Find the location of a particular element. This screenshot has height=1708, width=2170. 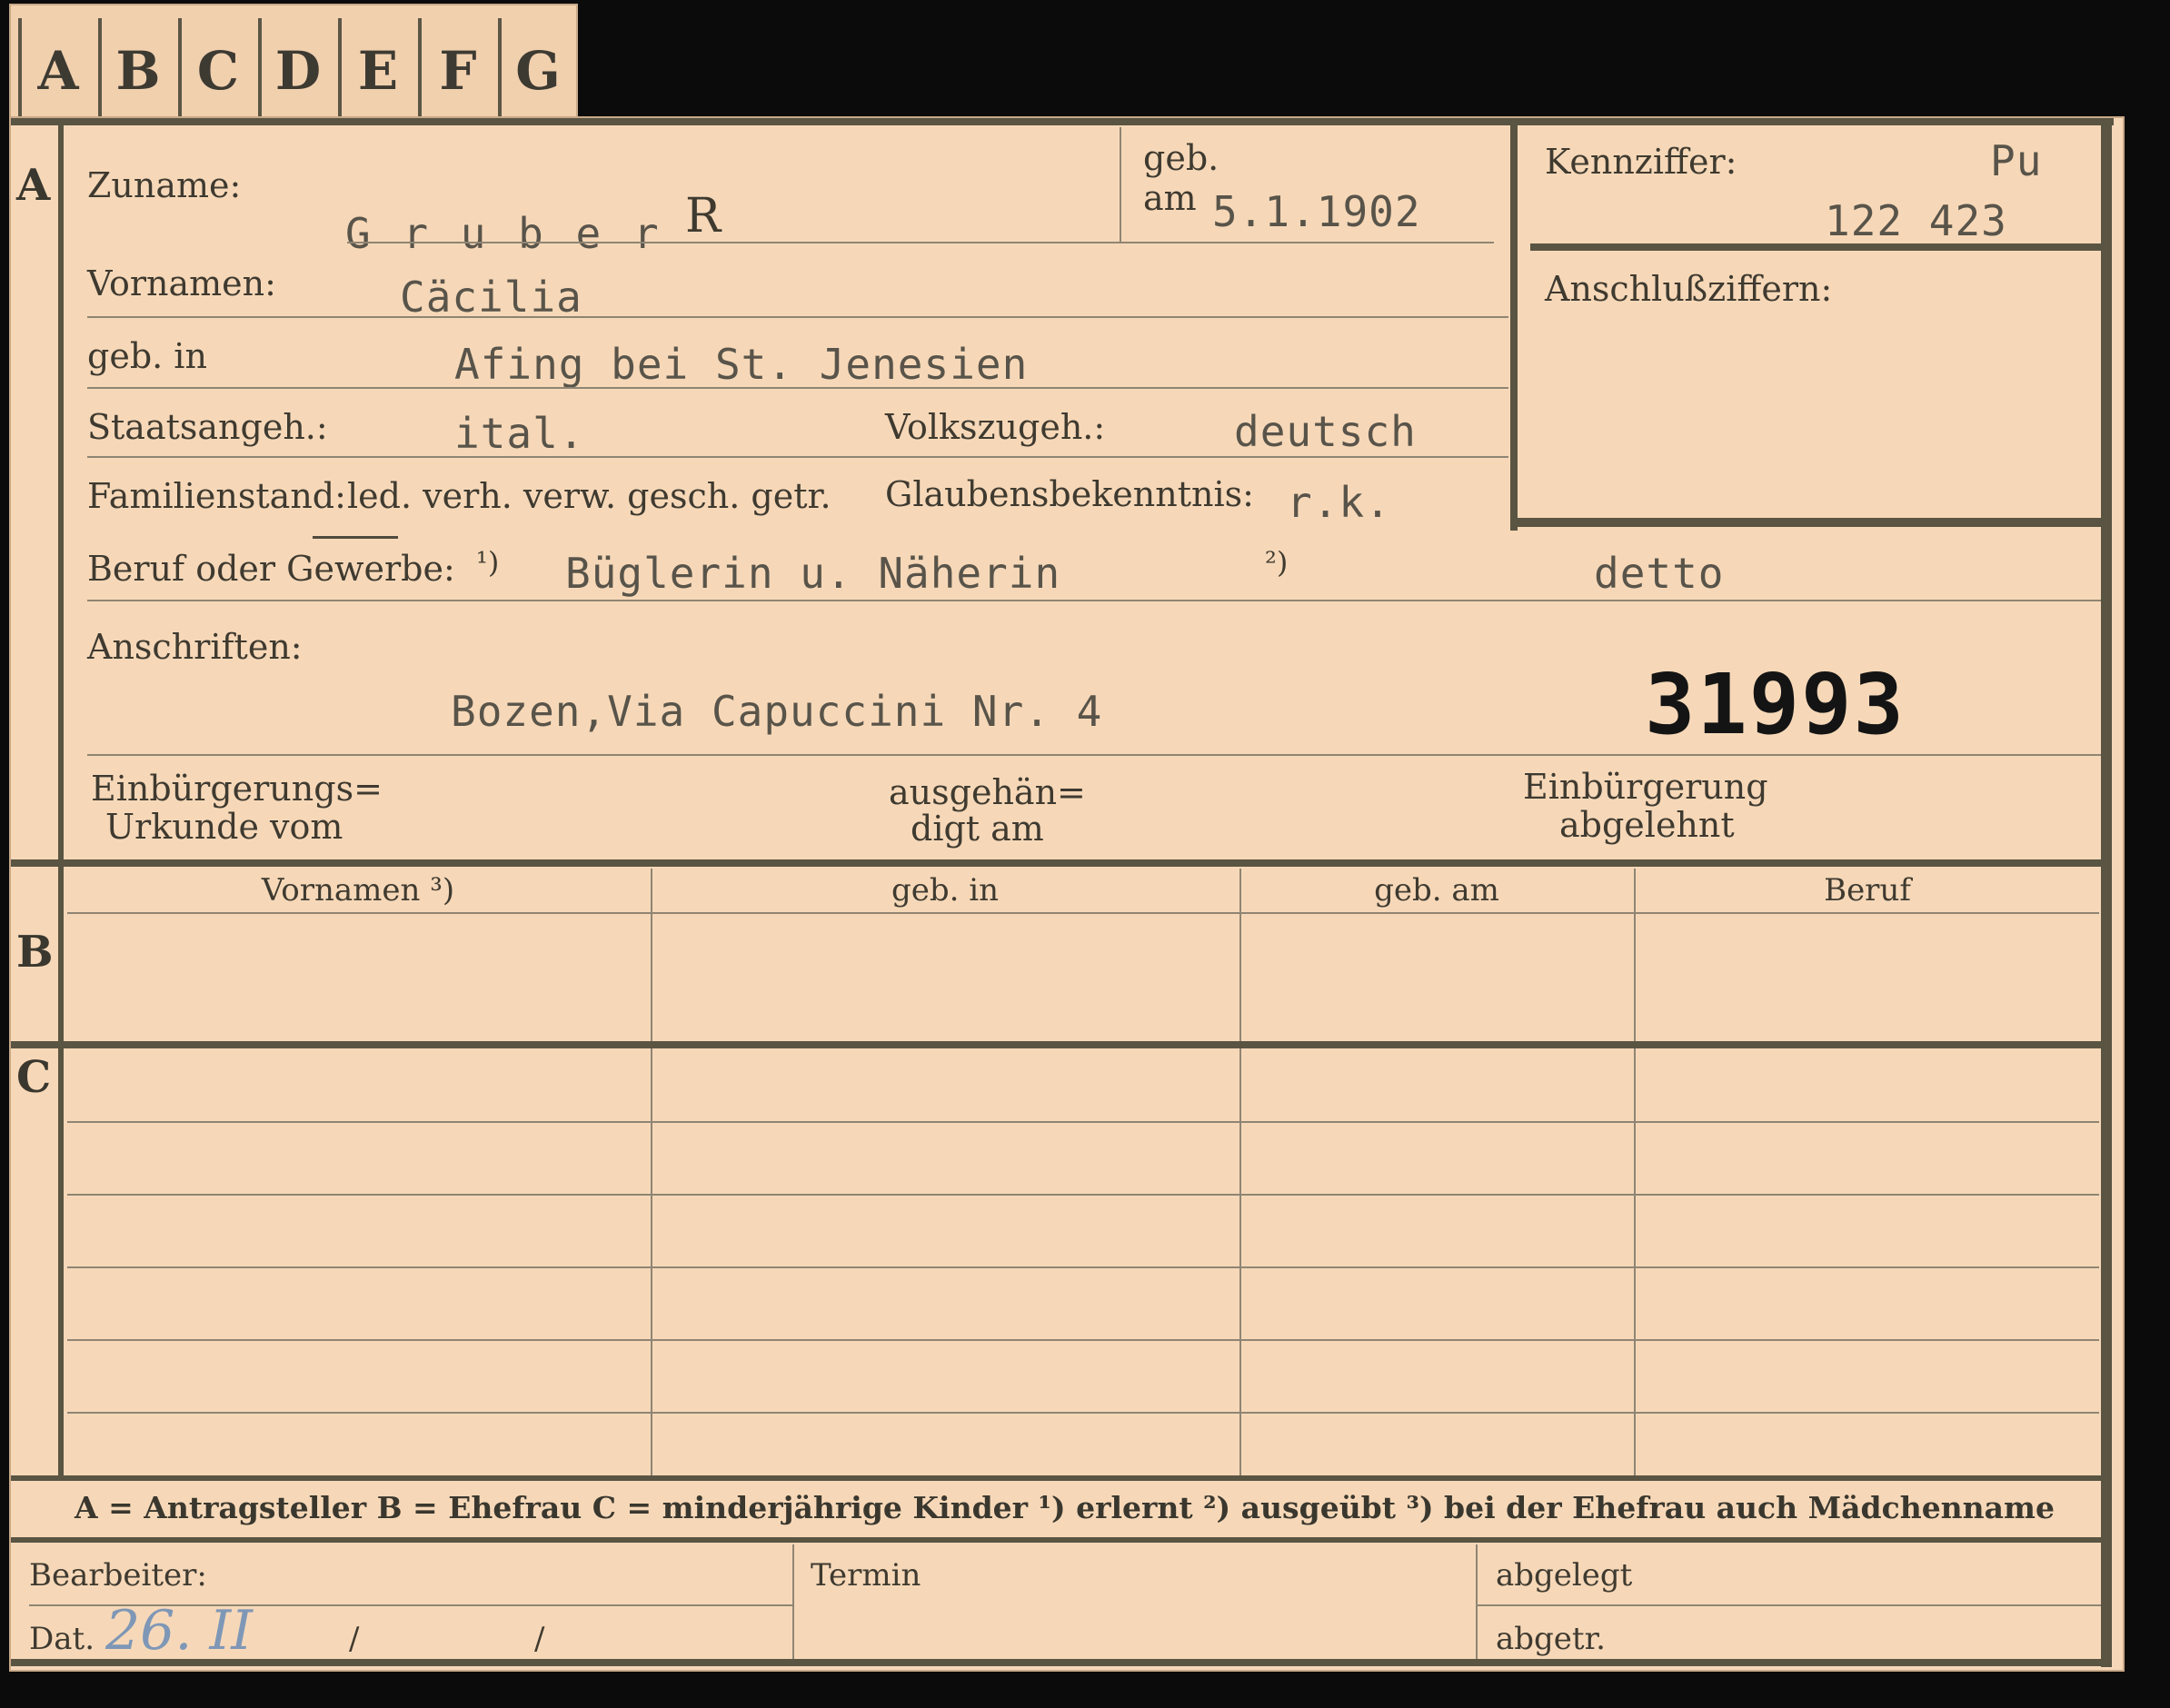

kennziffer-prefix: Pu is located at coordinates (2017, 160).